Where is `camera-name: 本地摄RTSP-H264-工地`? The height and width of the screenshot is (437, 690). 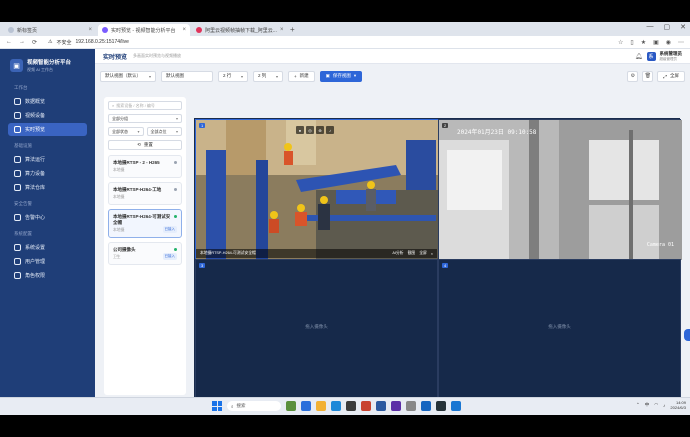 camera-name: 本地摄RTSP-H264-工地 is located at coordinates (137, 189).